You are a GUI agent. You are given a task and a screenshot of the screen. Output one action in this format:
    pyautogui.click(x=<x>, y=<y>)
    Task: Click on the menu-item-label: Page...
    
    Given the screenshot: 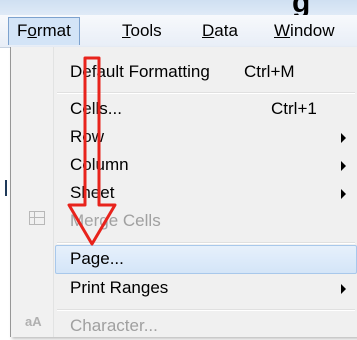 What is the action you would take?
    pyautogui.click(x=97, y=258)
    